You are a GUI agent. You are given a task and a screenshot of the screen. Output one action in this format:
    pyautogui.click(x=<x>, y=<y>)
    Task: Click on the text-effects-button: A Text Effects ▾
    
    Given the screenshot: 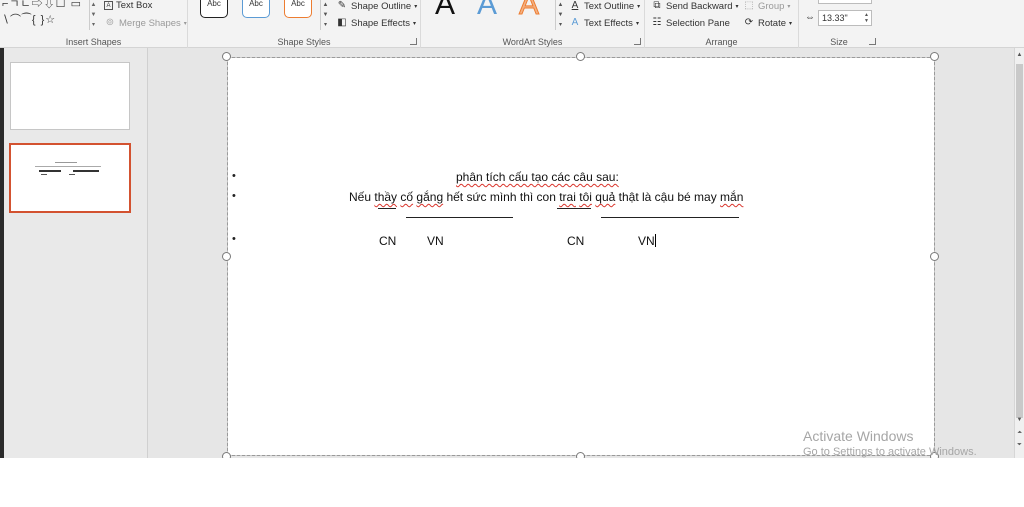 What is the action you would take?
    pyautogui.click(x=604, y=23)
    